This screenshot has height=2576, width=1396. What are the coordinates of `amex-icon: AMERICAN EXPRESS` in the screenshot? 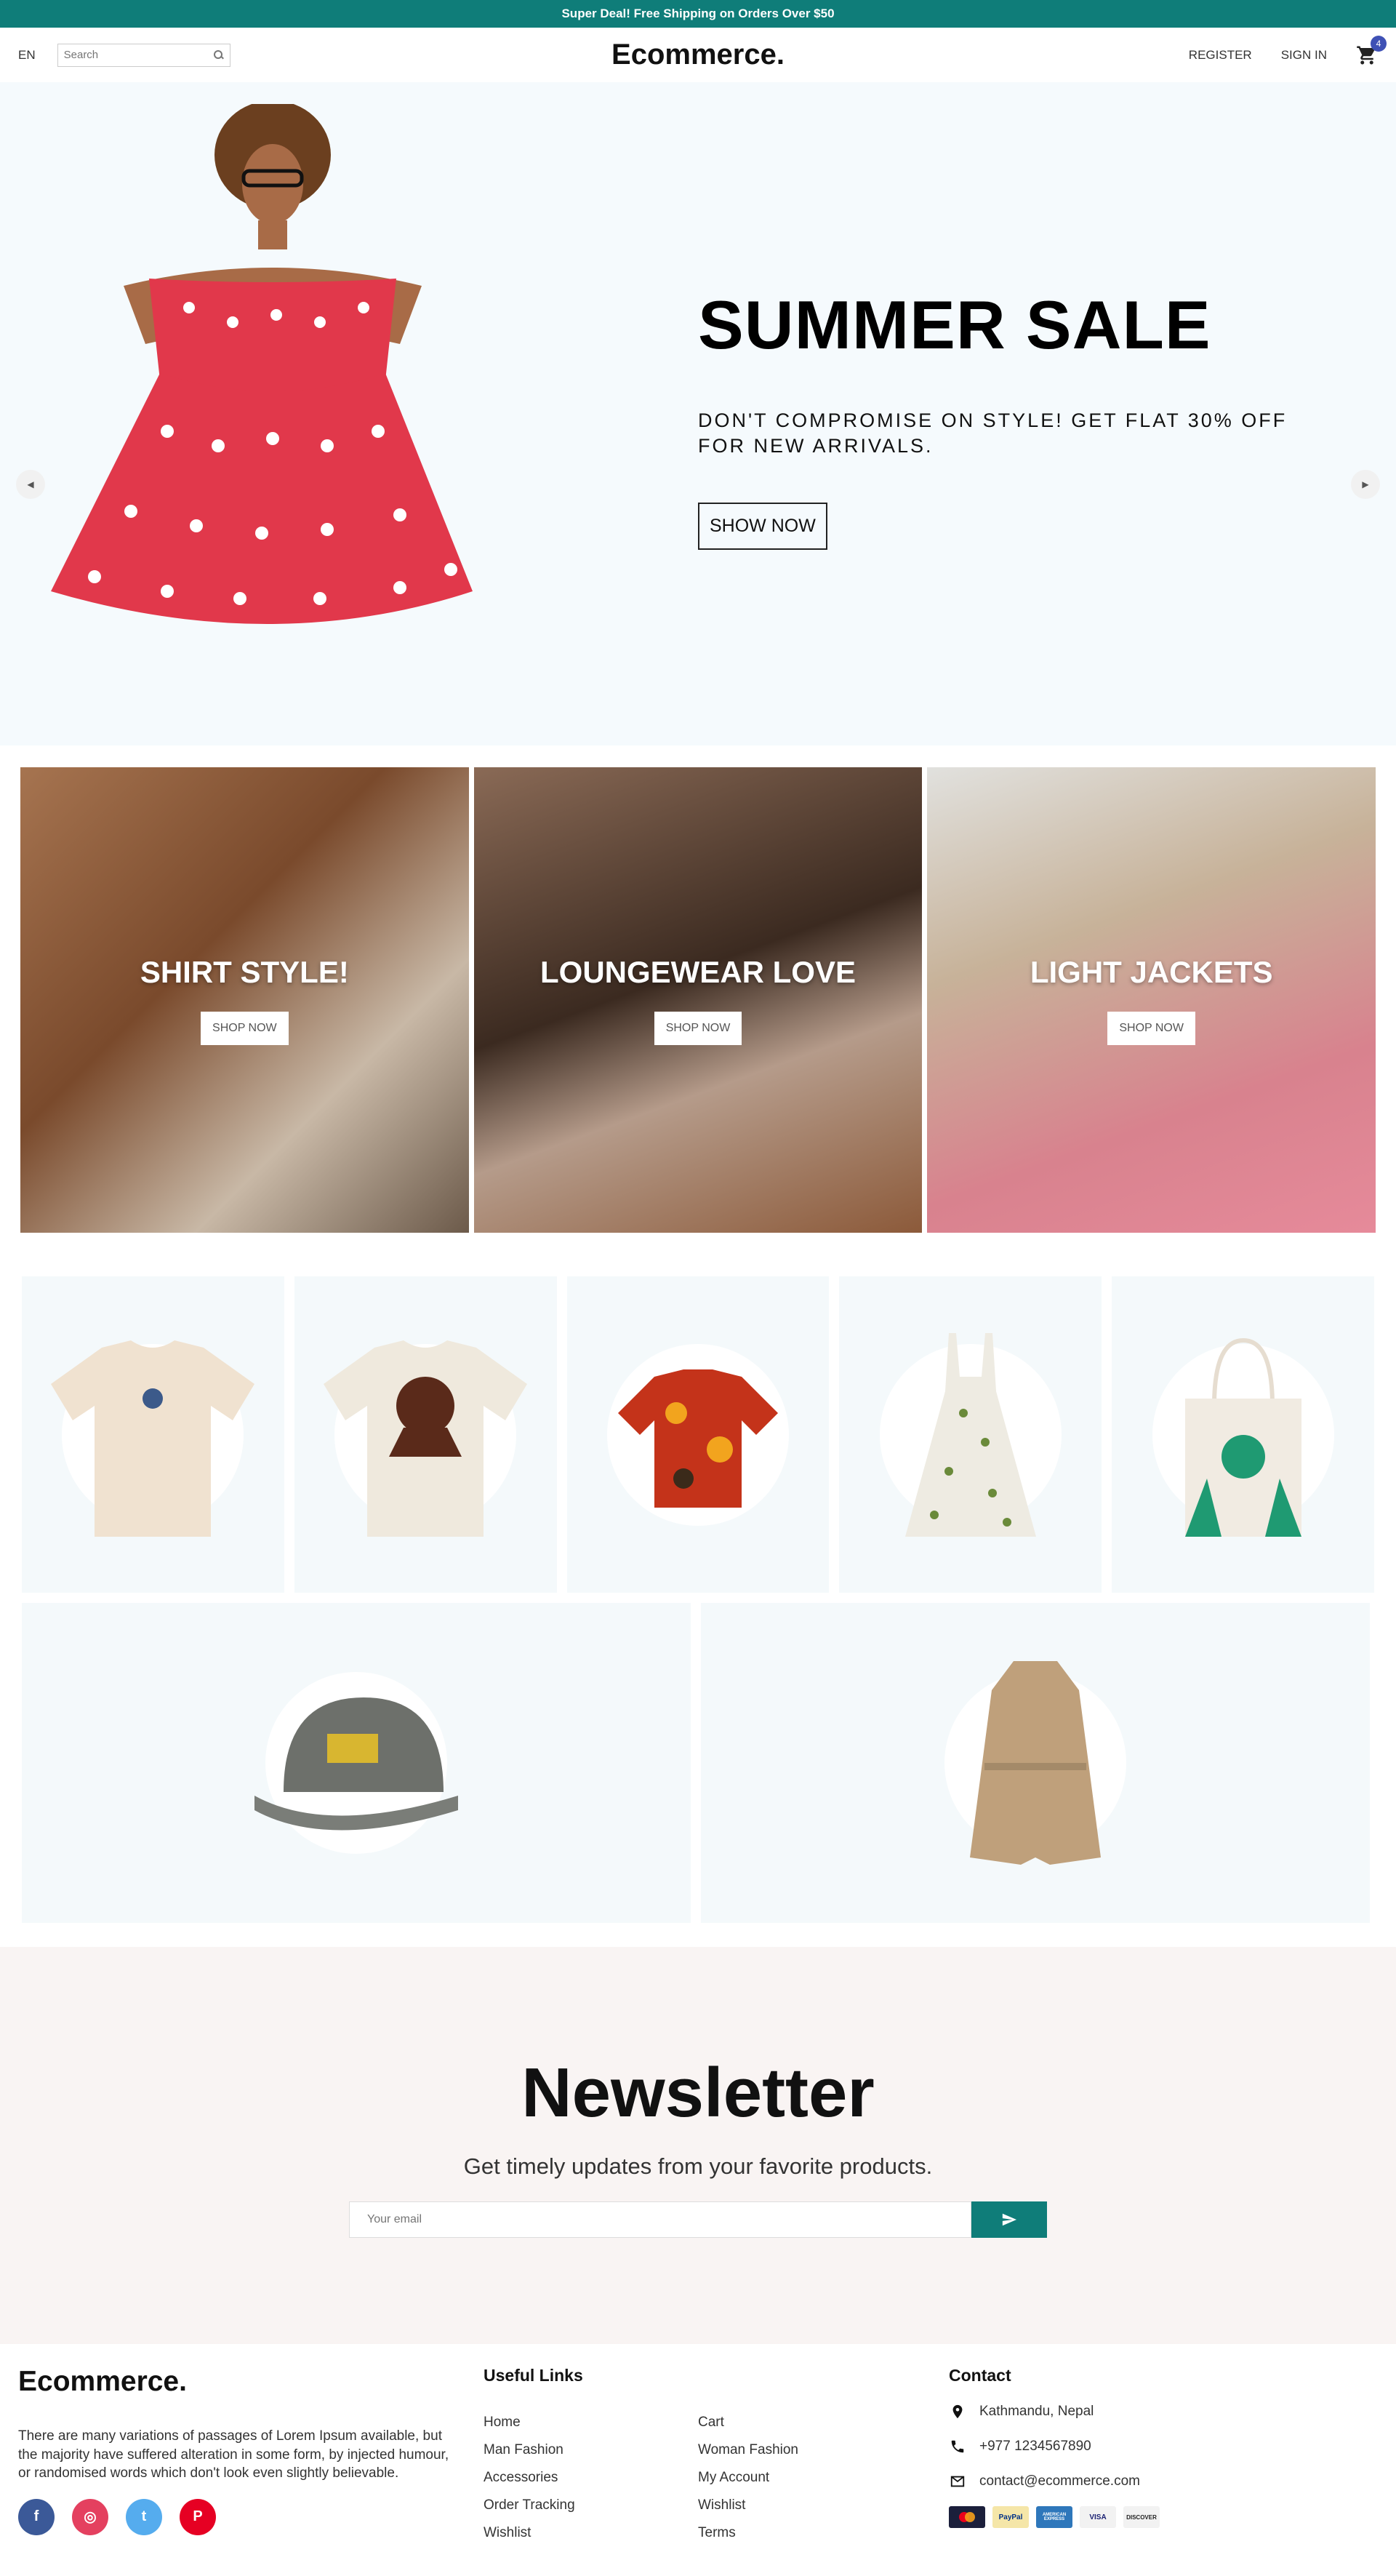 It's located at (1054, 2517).